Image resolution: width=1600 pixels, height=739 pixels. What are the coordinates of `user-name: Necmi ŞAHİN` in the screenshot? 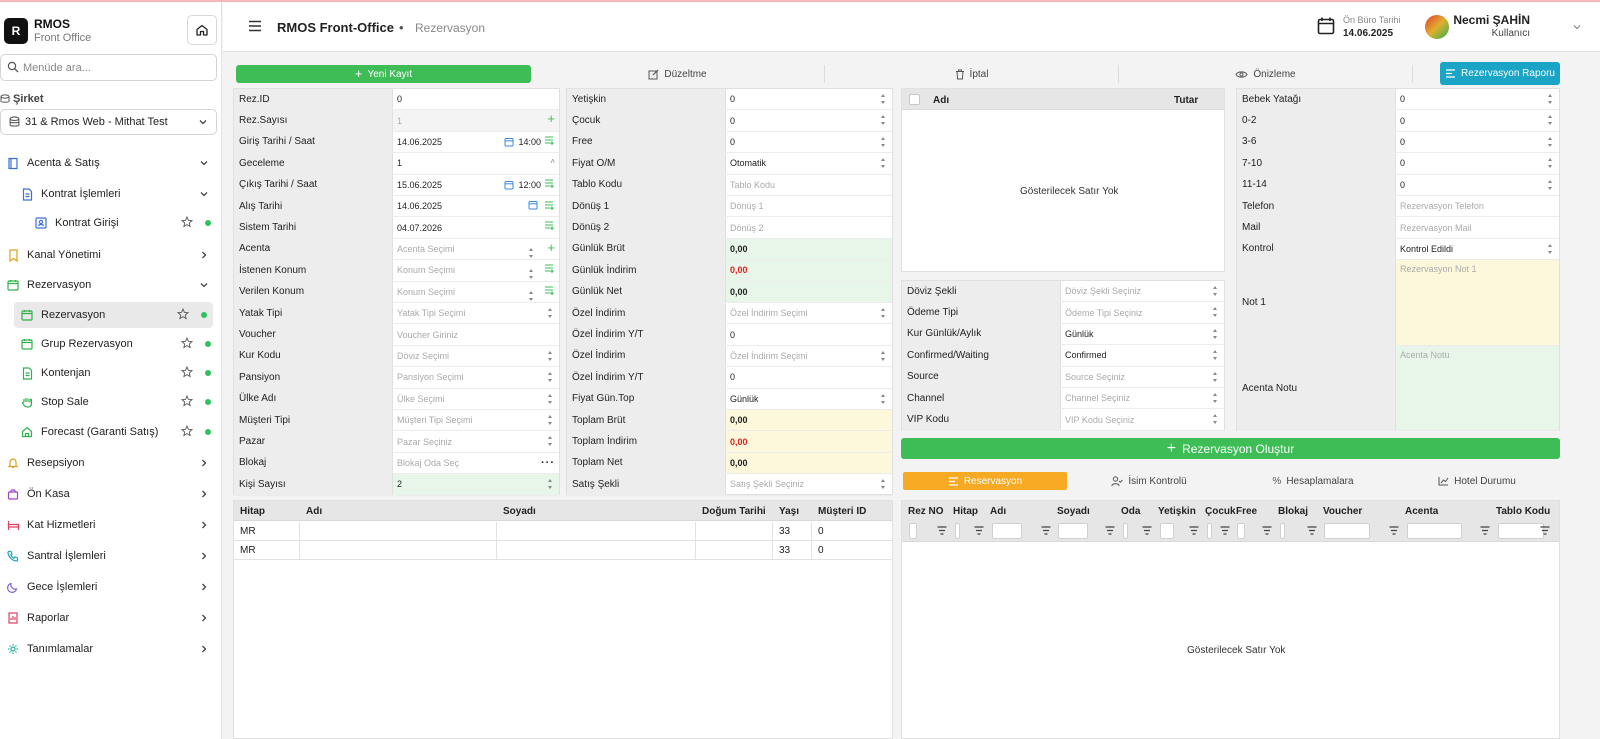 It's located at (1491, 20).